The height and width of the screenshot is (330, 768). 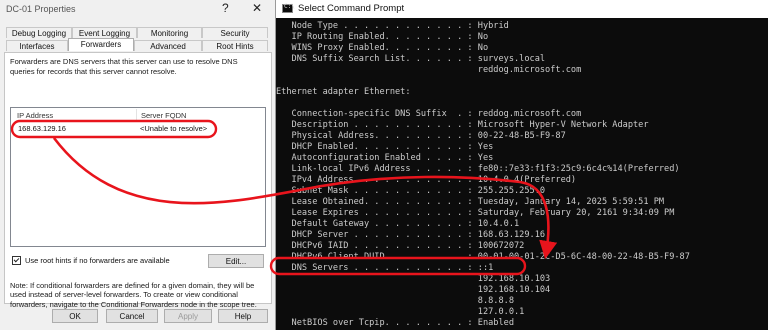 I want to click on terminal-icon-text: C:\, so click(x=289, y=6).